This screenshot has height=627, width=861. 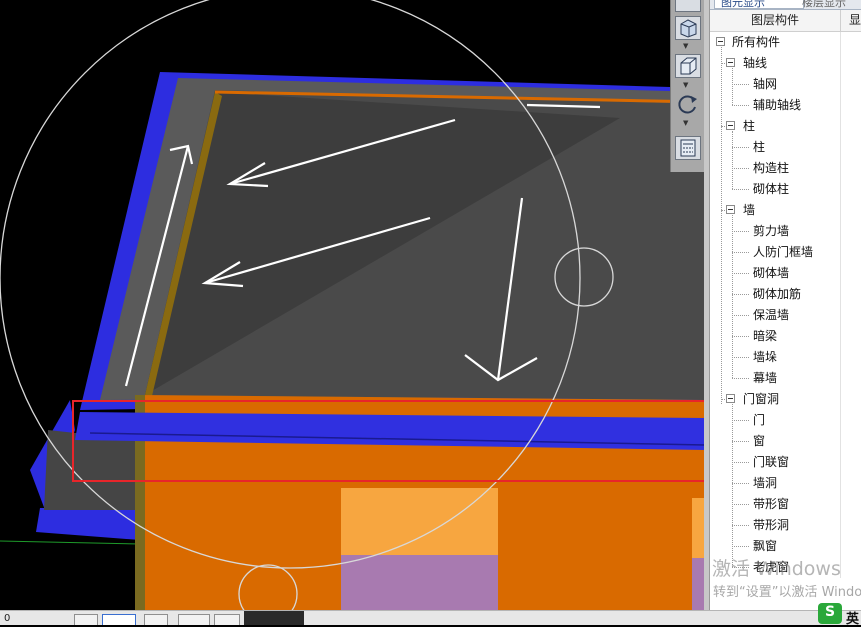 What do you see at coordinates (765, 336) in the screenshot?
I see `tree-item-label: 暗梁` at bounding box center [765, 336].